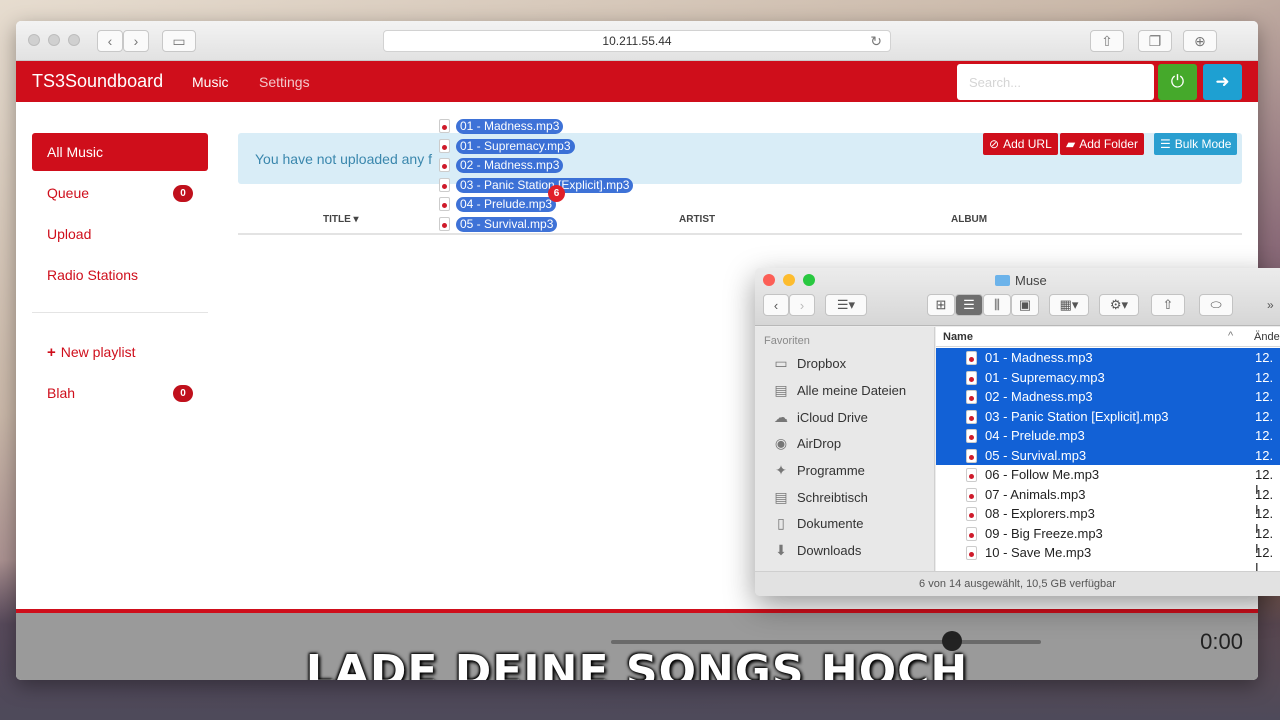 This screenshot has height=720, width=1280. Describe the element at coordinates (806, 443) in the screenshot. I see `finder-sidebar-item-airdrop: ◉ AirDrop` at that location.